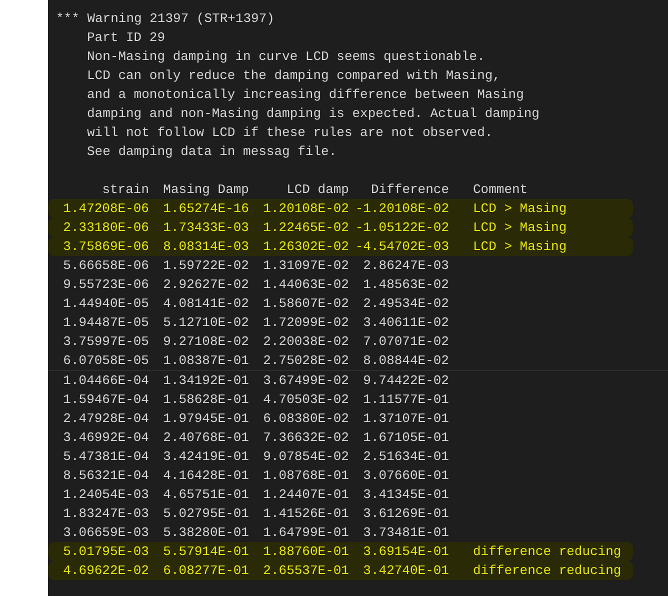 This screenshot has height=596, width=668. Describe the element at coordinates (205, 209) in the screenshot. I see `table-cell-text: 1.65274E-16` at that location.